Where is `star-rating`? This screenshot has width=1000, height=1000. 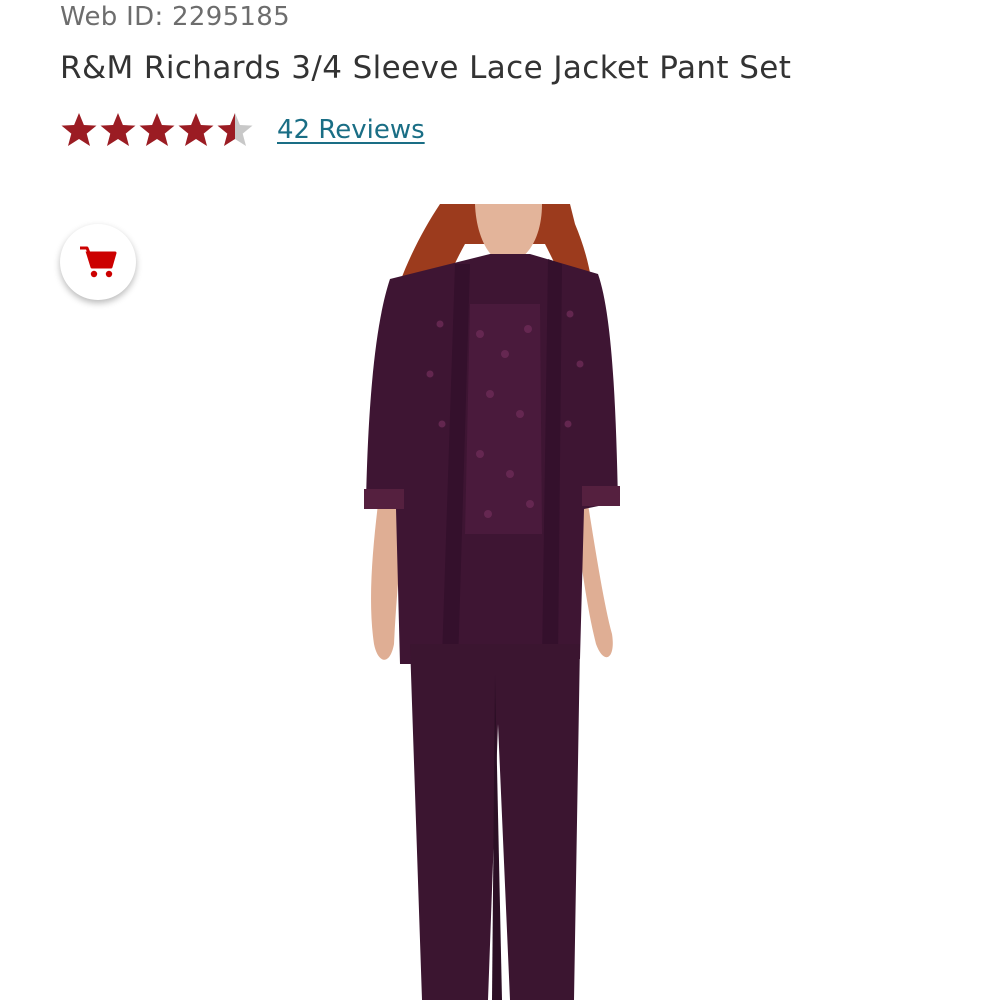
star-rating is located at coordinates (157, 130).